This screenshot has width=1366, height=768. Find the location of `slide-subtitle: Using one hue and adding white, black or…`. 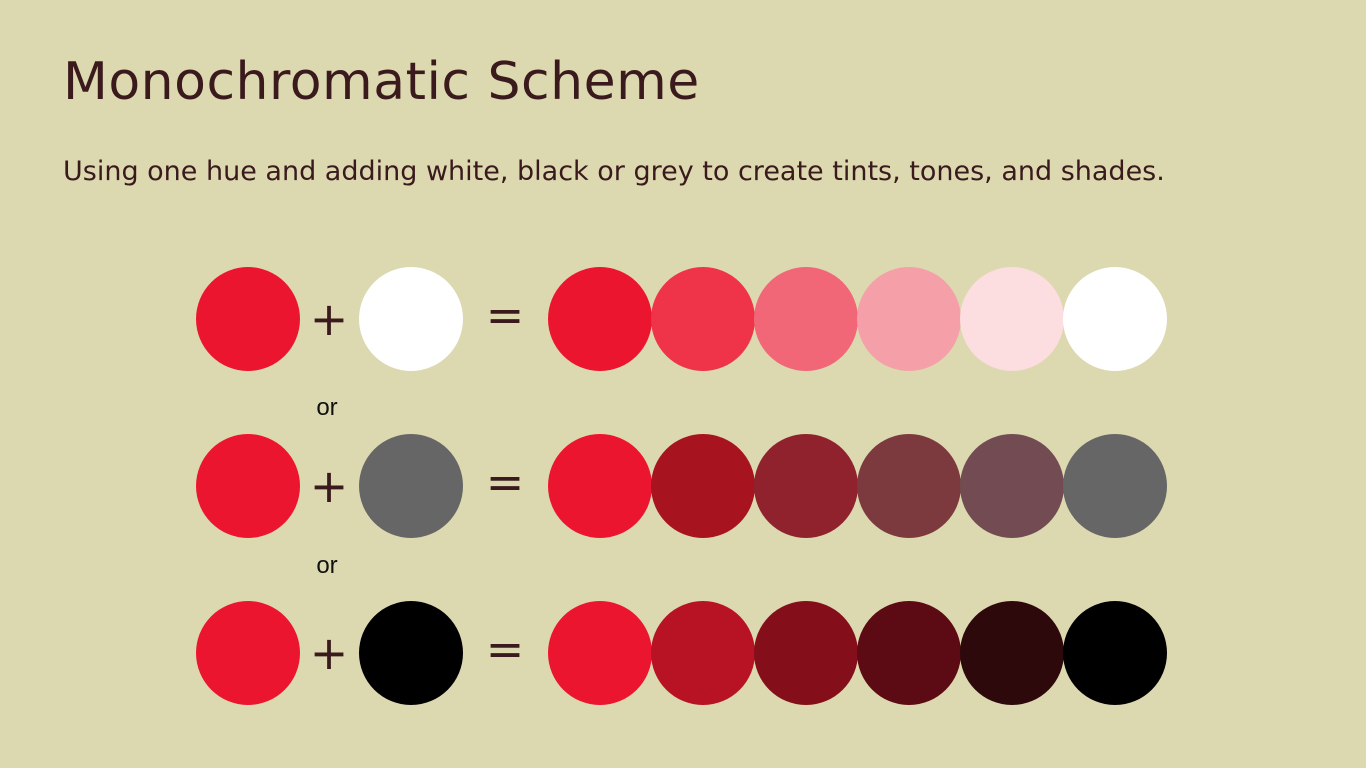

slide-subtitle: Using one hue and adding white, black or… is located at coordinates (614, 171).